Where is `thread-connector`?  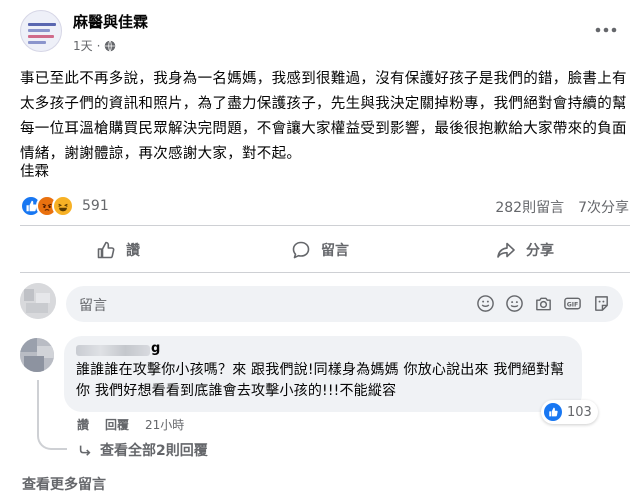
thread-connector is located at coordinates (52, 415).